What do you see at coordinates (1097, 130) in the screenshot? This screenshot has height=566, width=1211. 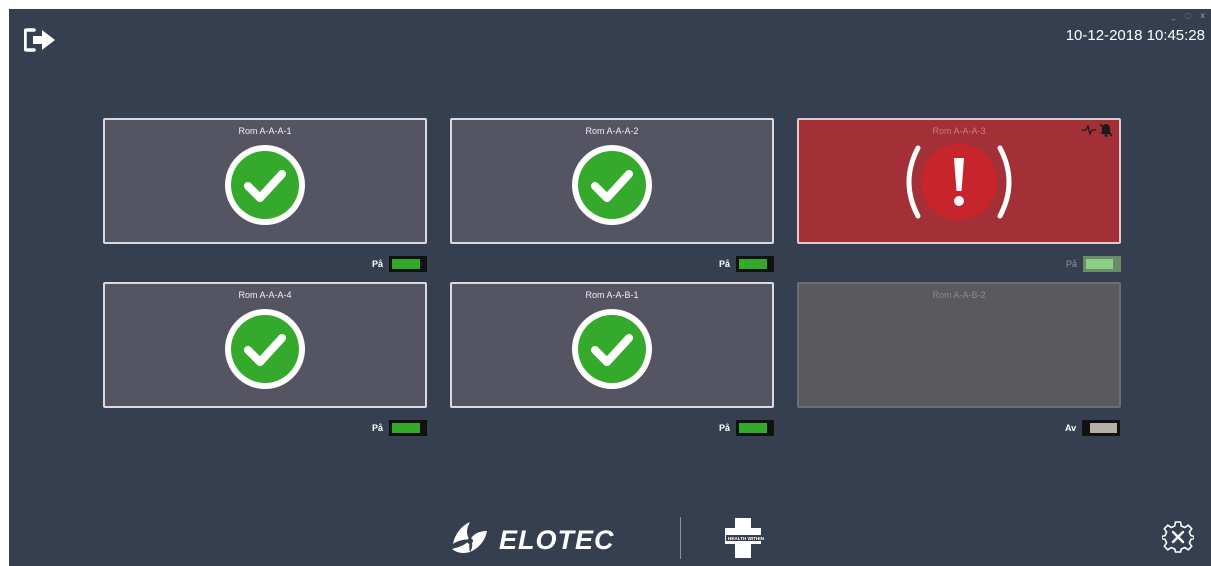 I see `room-indicator-icons` at bounding box center [1097, 130].